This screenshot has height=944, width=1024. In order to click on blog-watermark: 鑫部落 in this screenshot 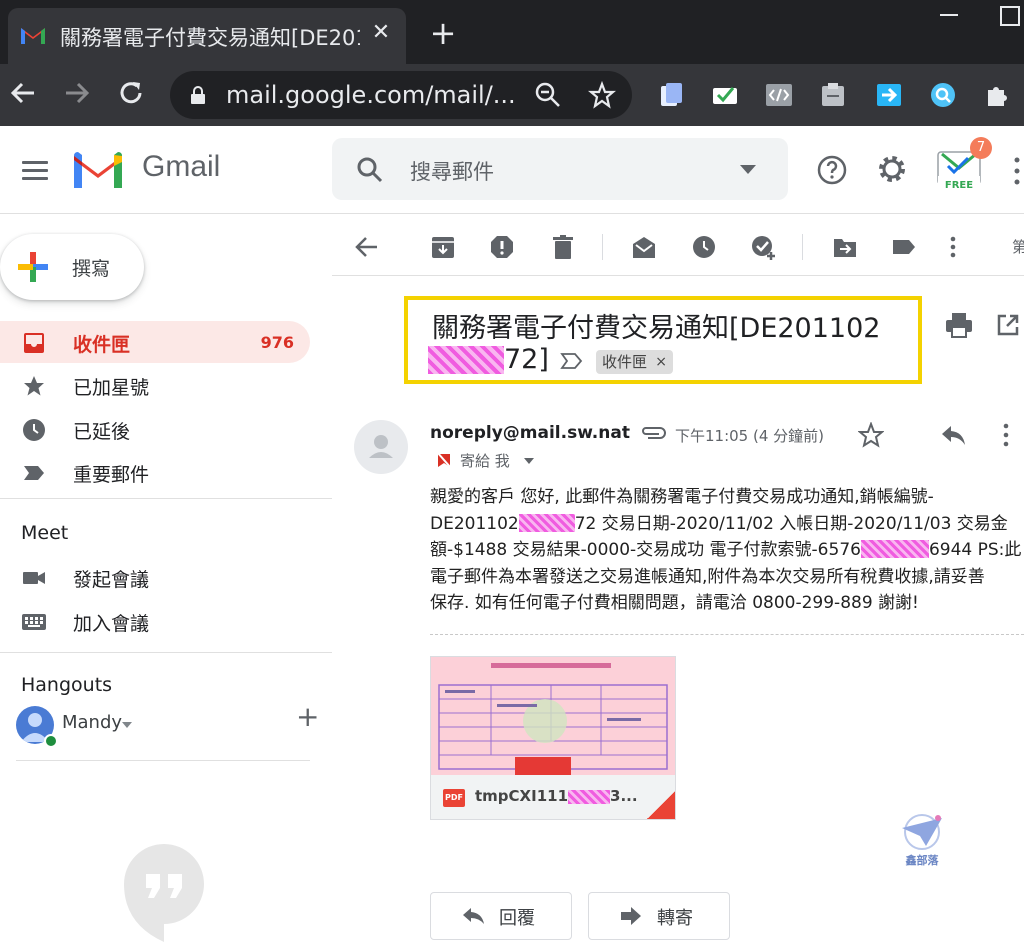, I will do `click(922, 841)`.